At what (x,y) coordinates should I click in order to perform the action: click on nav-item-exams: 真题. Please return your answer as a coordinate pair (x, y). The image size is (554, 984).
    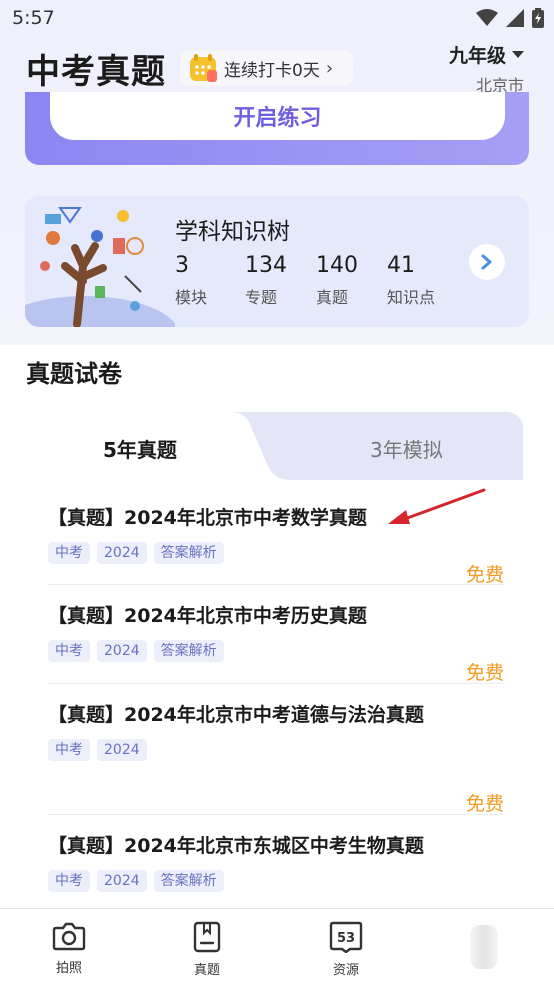
    Looking at the image, I should click on (207, 949).